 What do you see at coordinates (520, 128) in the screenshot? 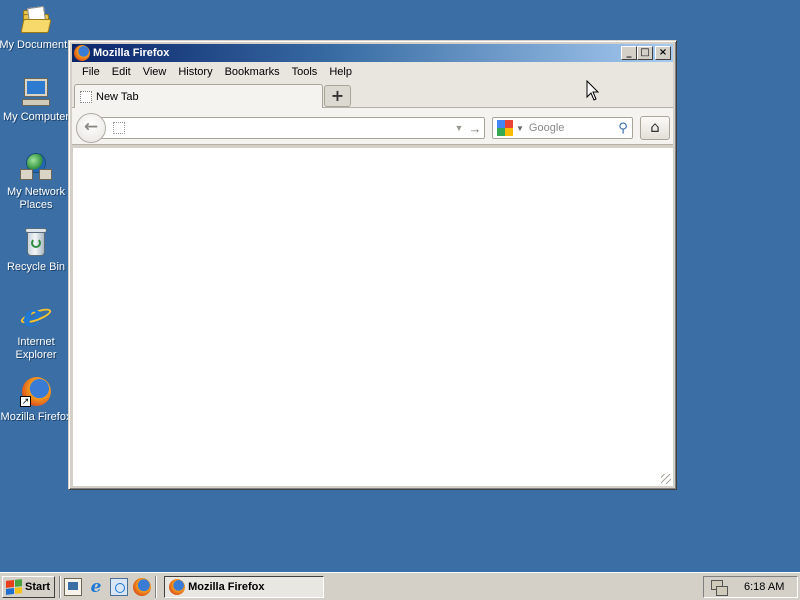
I see `engine-dropdown-icon: ▼` at bounding box center [520, 128].